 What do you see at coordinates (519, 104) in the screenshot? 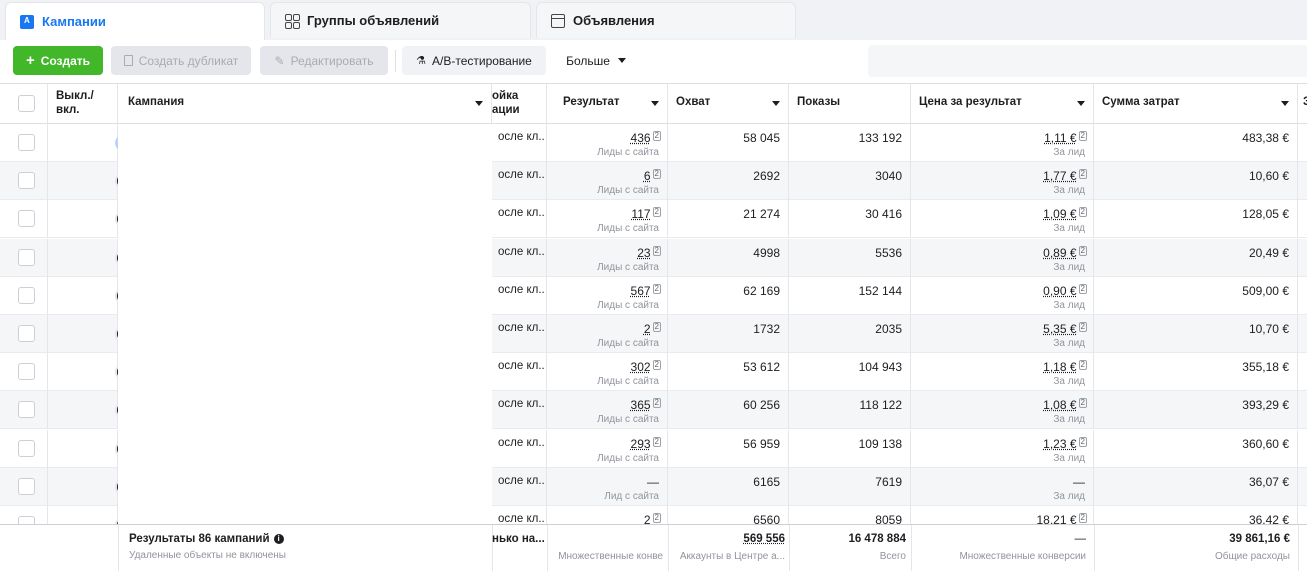
I see `attribution-column-header: ойка ации` at bounding box center [519, 104].